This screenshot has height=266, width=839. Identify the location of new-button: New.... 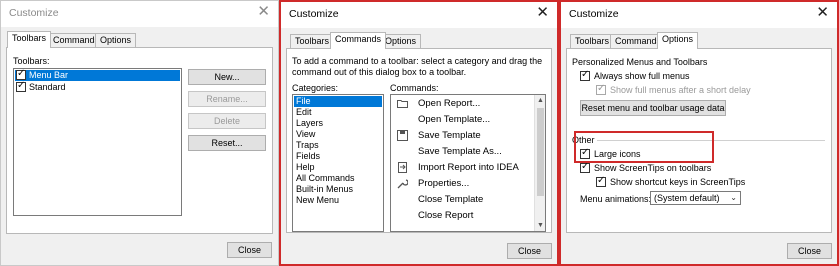
(227, 77).